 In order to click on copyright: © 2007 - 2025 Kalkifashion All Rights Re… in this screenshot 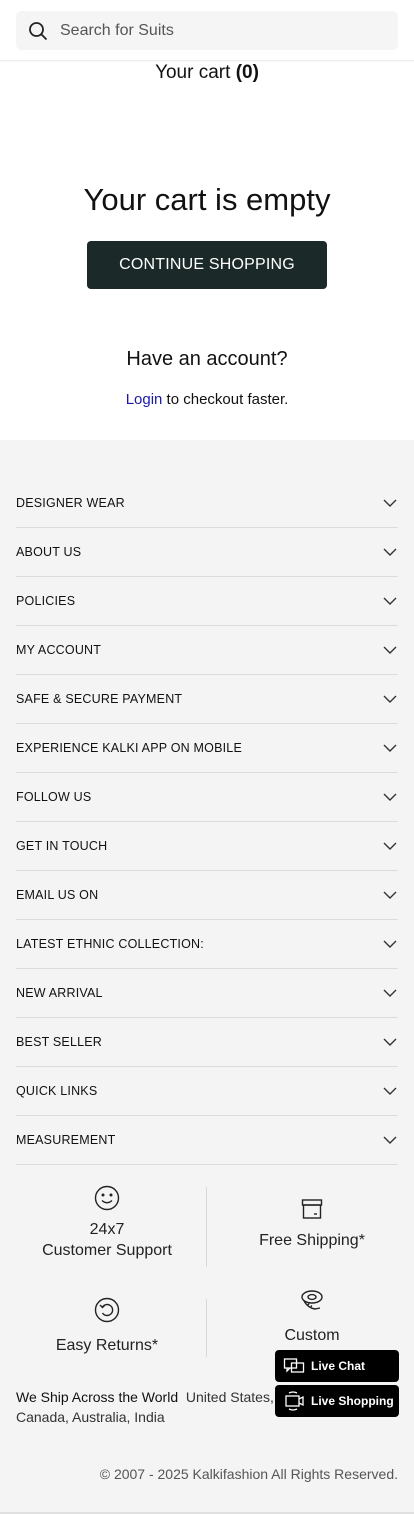, I will do `click(248, 1474)`.